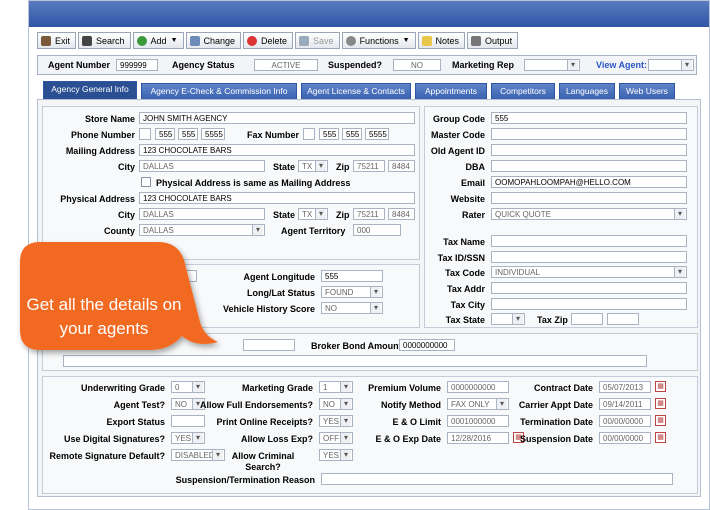 The width and height of the screenshot is (710, 510). Describe the element at coordinates (552, 65) in the screenshot. I see `marketing-rep-select` at that location.